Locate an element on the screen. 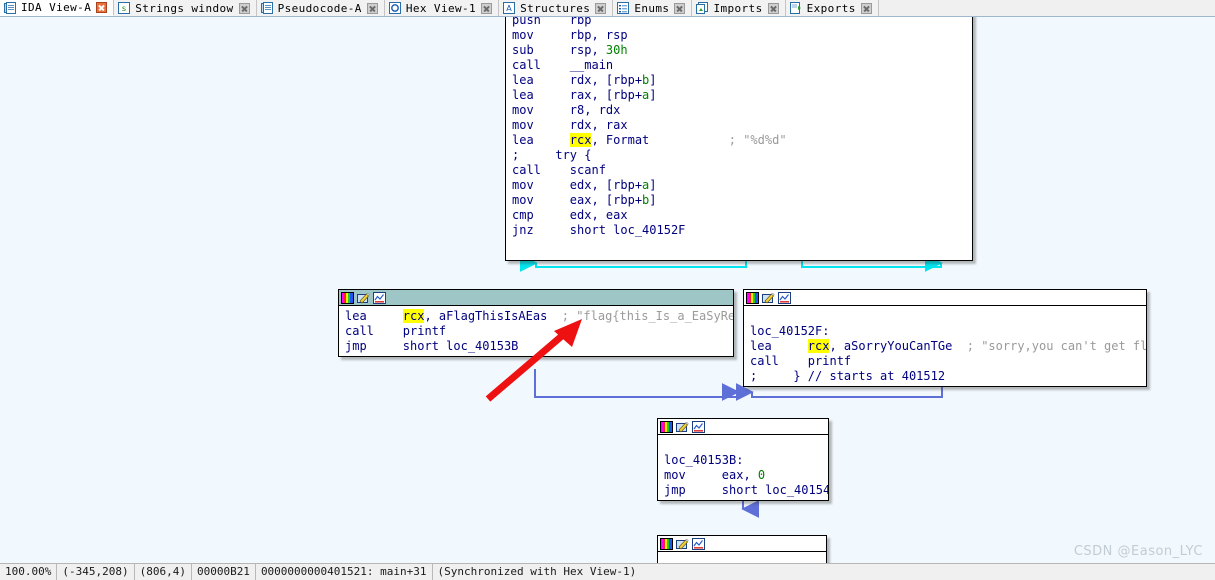 This screenshot has height=580, width=1215. status-cell-5: (Synchronized with Hex View-1) is located at coordinates (537, 571).